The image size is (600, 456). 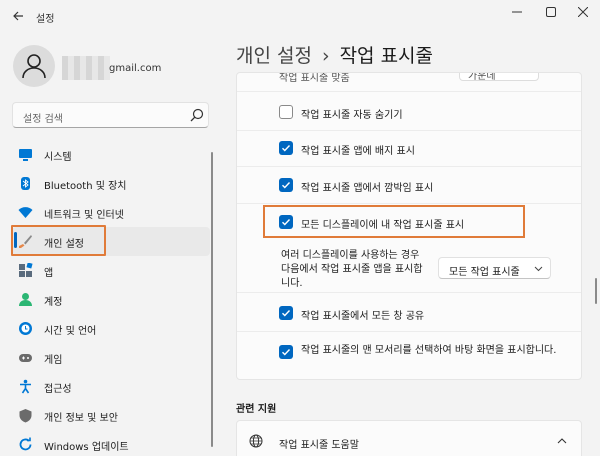 I want to click on globe-icon, so click(x=256, y=441).